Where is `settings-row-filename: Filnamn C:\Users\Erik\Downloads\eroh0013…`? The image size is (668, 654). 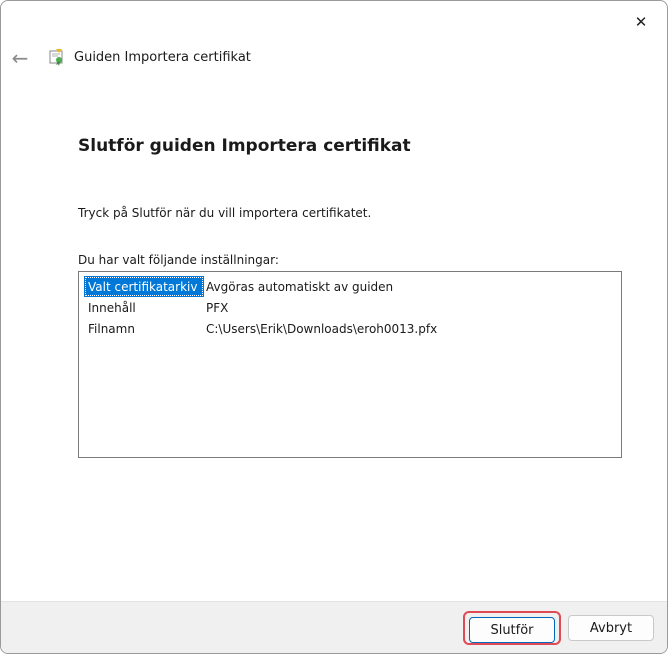 settings-row-filename: Filnamn C:\Users\Erik\Downloads\eroh0013… is located at coordinates (260, 328).